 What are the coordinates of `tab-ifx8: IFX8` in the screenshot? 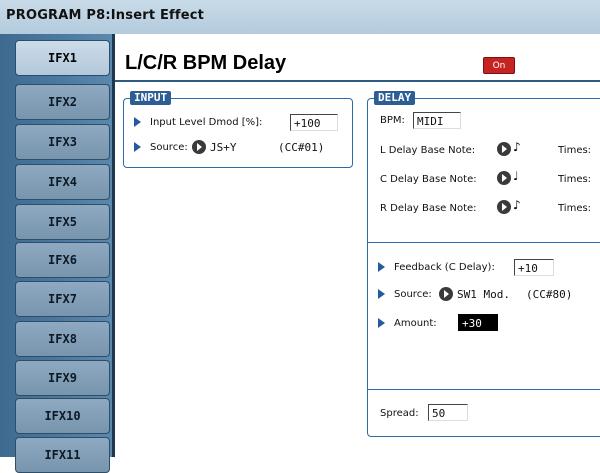 It's located at (62, 339).